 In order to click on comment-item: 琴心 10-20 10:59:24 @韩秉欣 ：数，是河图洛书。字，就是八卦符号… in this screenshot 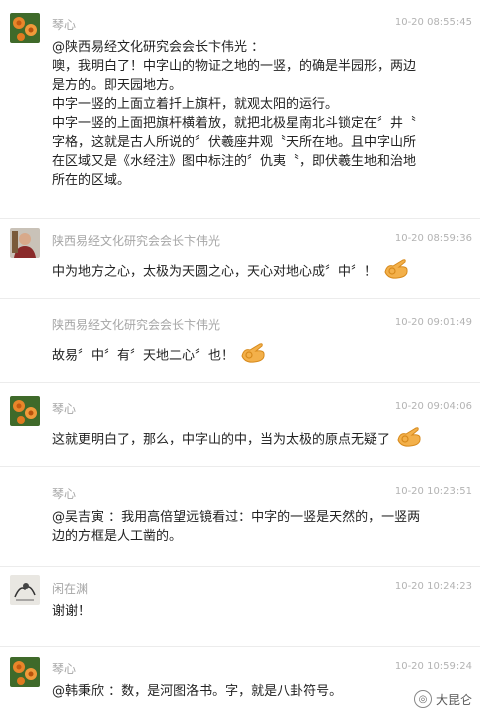, I will do `click(240, 681)`.